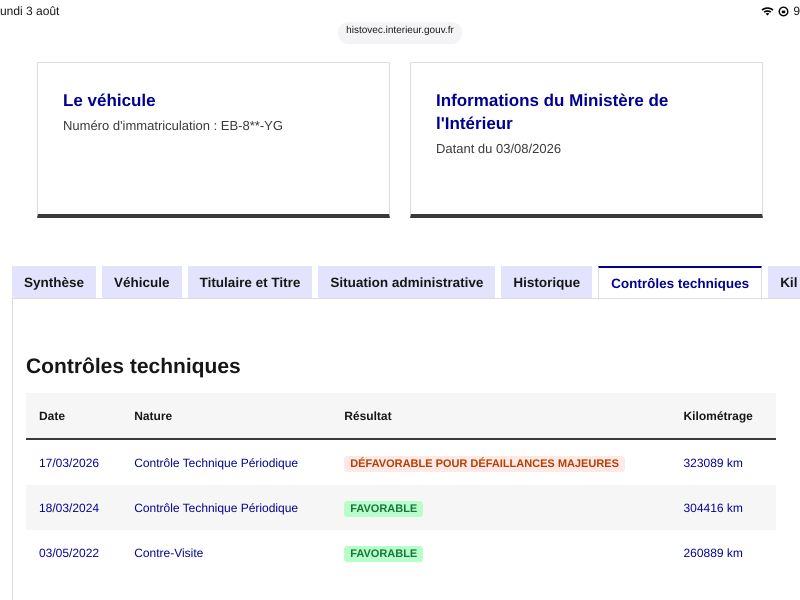  Describe the element at coordinates (54, 282) in the screenshot. I see `tab: Synthèse` at that location.